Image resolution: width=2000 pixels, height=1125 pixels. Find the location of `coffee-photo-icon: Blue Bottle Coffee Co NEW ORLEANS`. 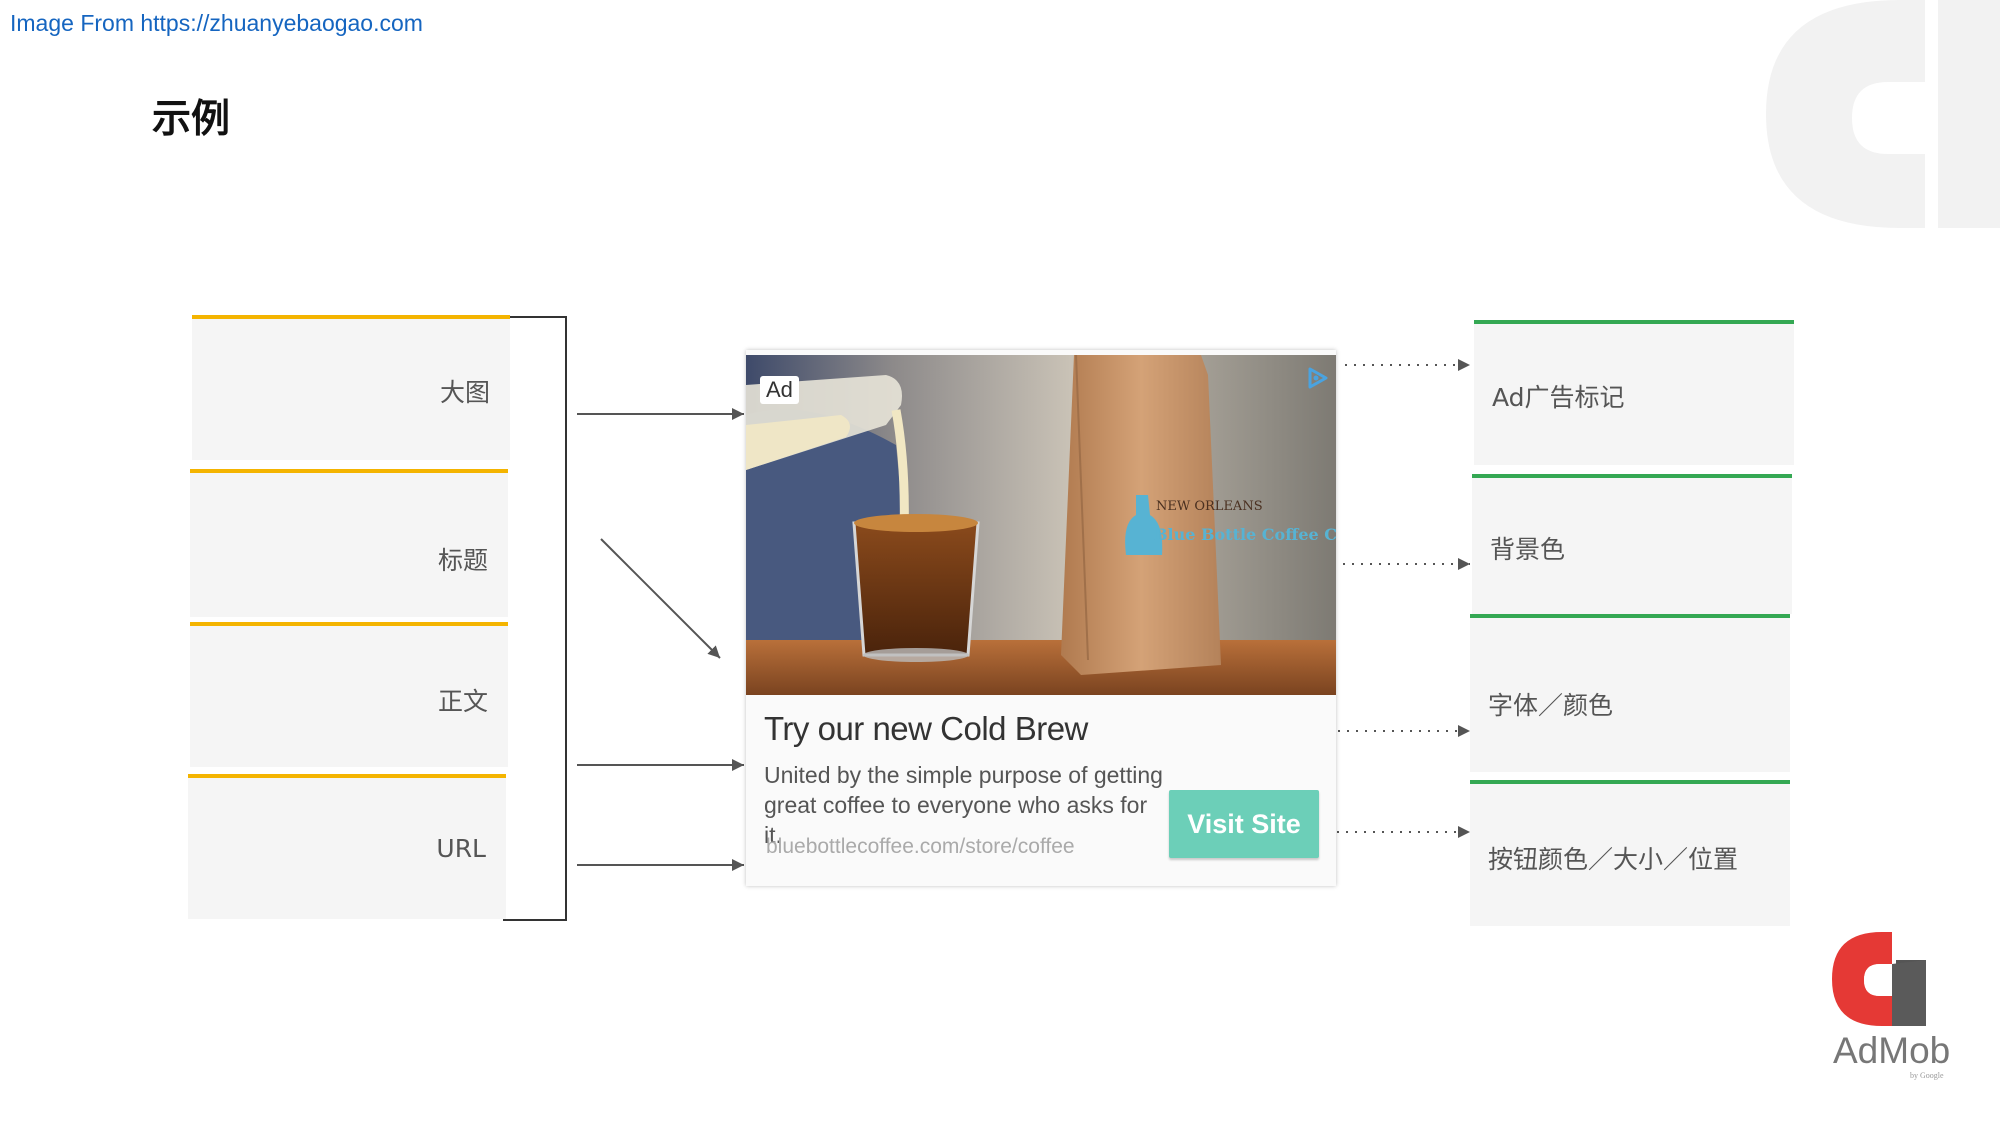

coffee-photo-icon: Blue Bottle Coffee Co NEW ORLEANS is located at coordinates (1041, 525).